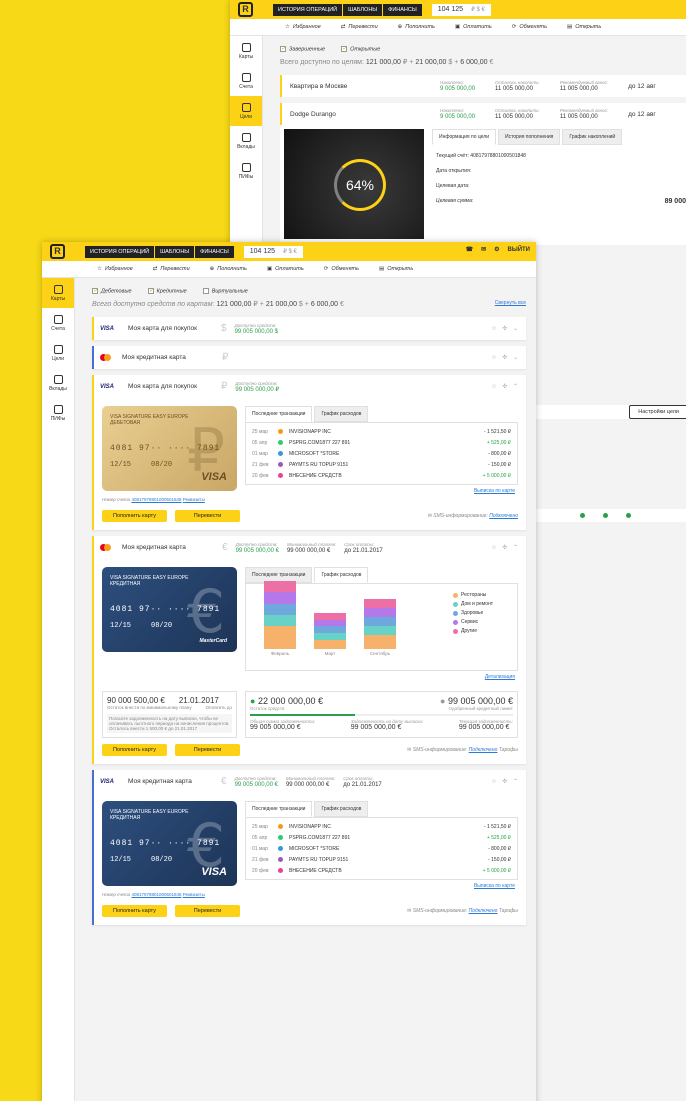 This screenshot has width=686, height=1101. I want to click on filter-finished: Завершенные, so click(302, 48).